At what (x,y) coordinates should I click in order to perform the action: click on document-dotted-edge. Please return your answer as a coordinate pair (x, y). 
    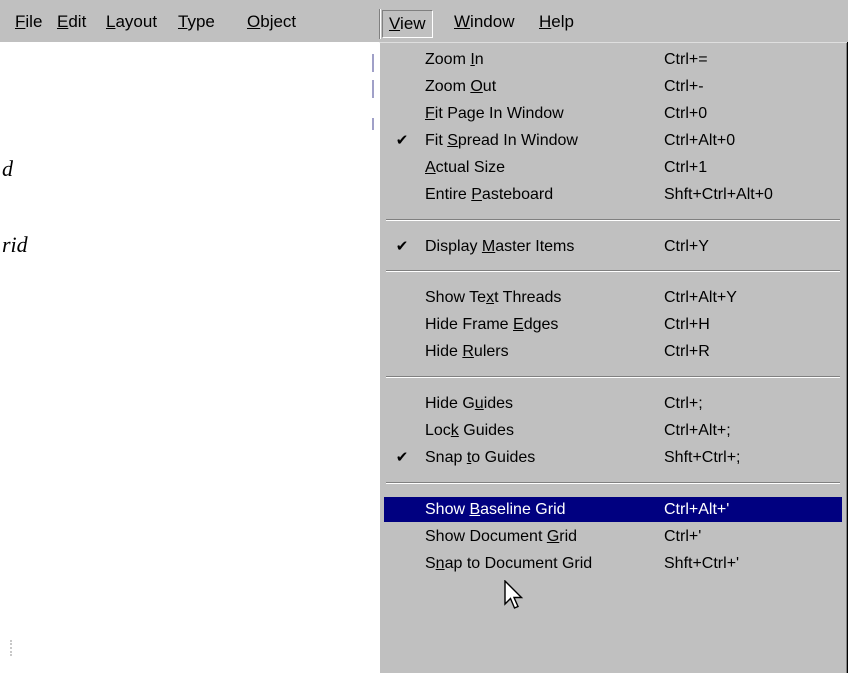
    Looking at the image, I should click on (12, 648).